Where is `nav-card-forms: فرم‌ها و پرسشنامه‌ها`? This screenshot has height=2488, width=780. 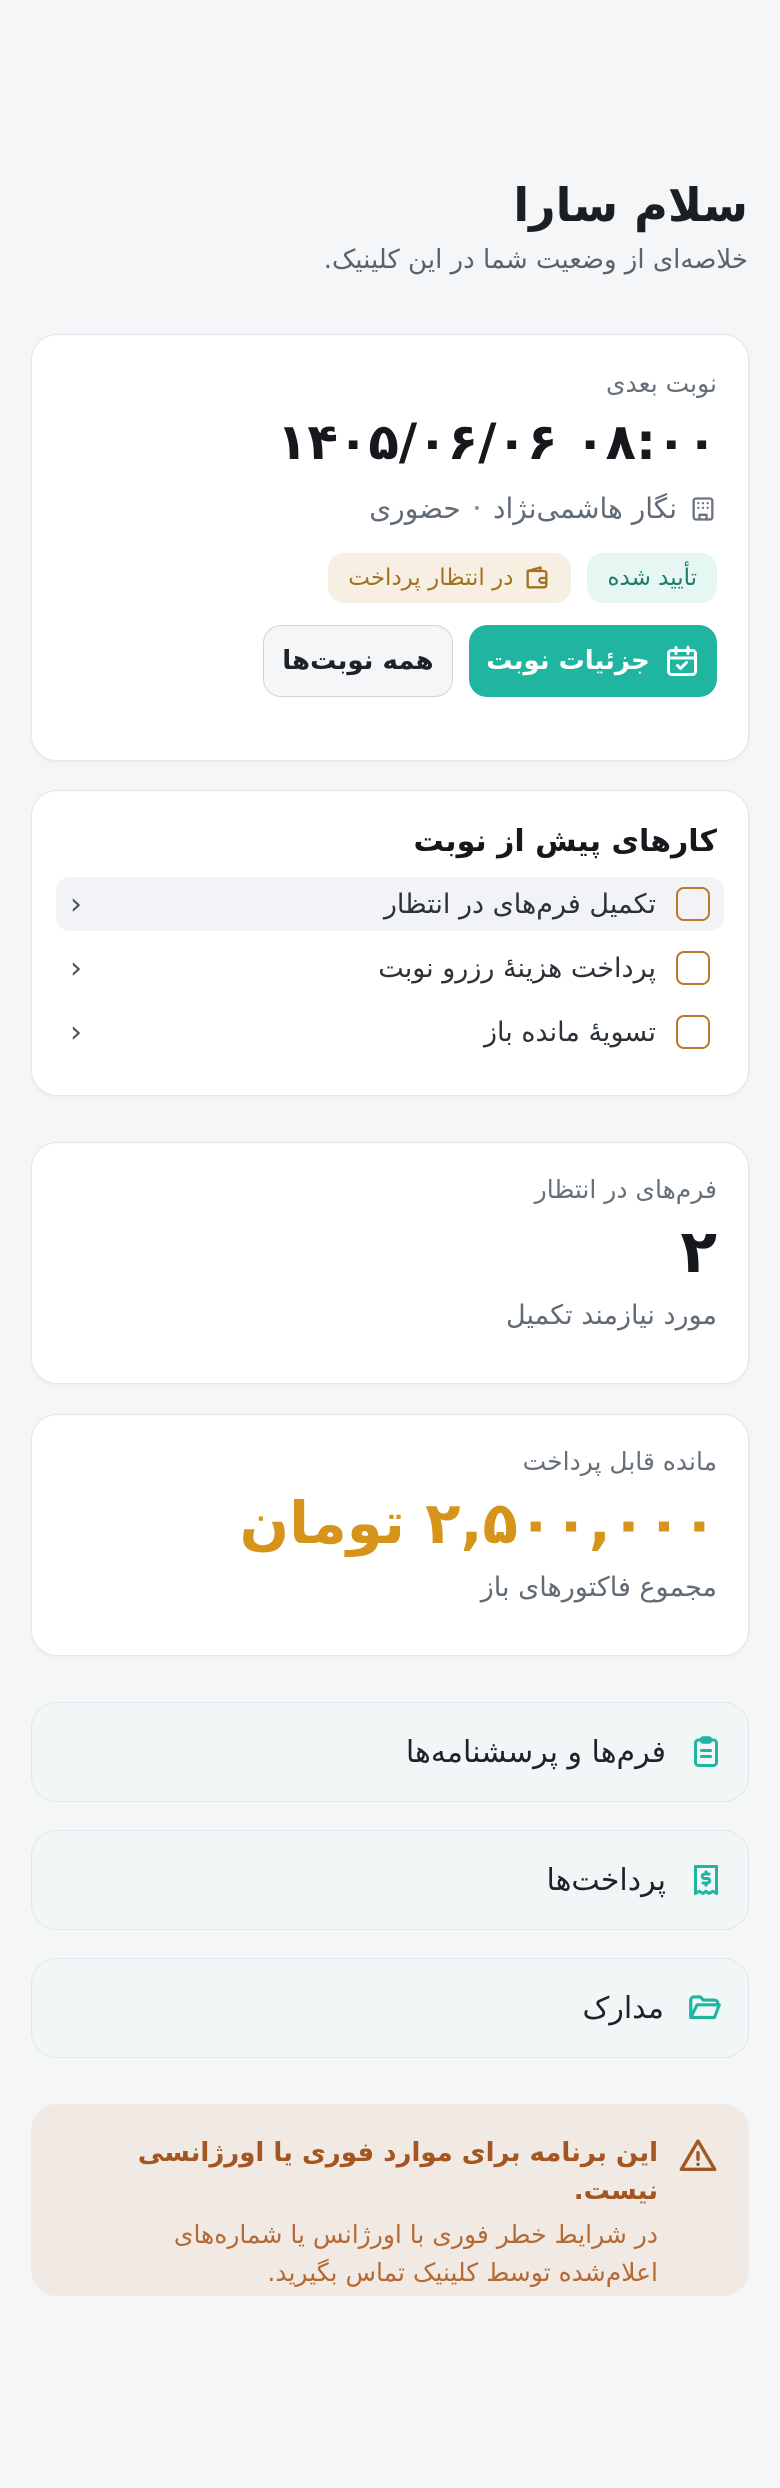
nav-card-forms: فرم‌ها و پرسشنامه‌ها is located at coordinates (390, 1752).